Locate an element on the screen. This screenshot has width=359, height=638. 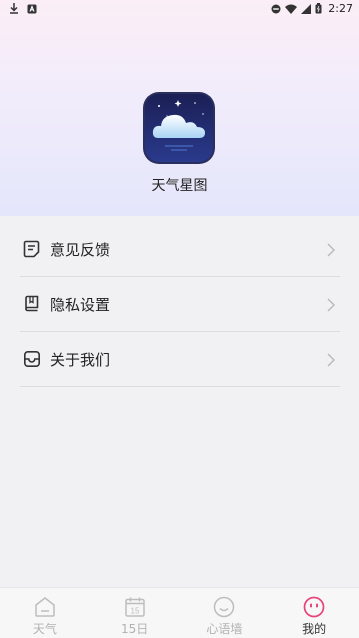
book-icon is located at coordinates (32, 303).